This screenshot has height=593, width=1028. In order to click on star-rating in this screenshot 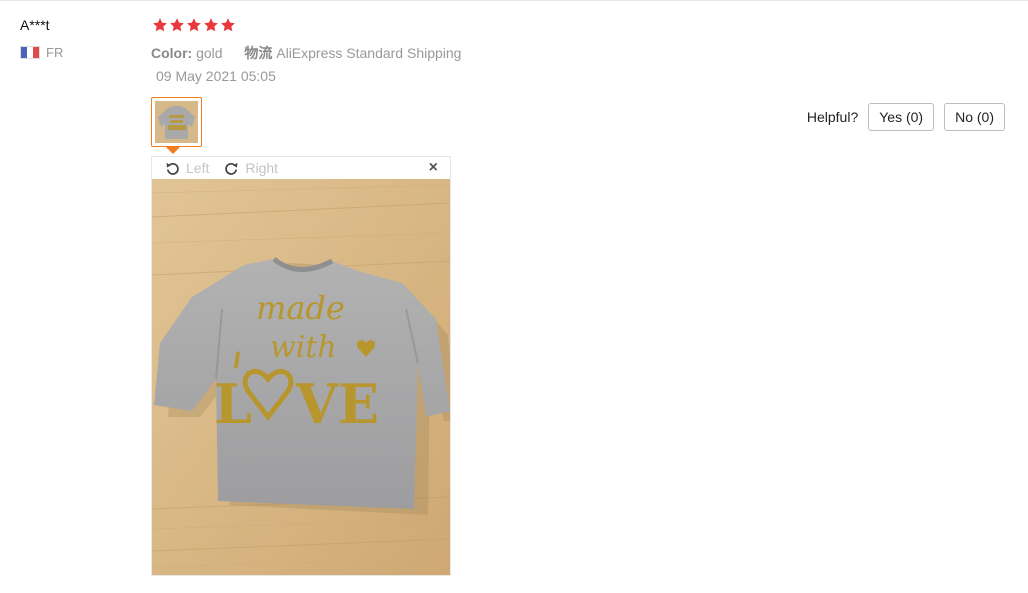, I will do `click(194, 25)`.